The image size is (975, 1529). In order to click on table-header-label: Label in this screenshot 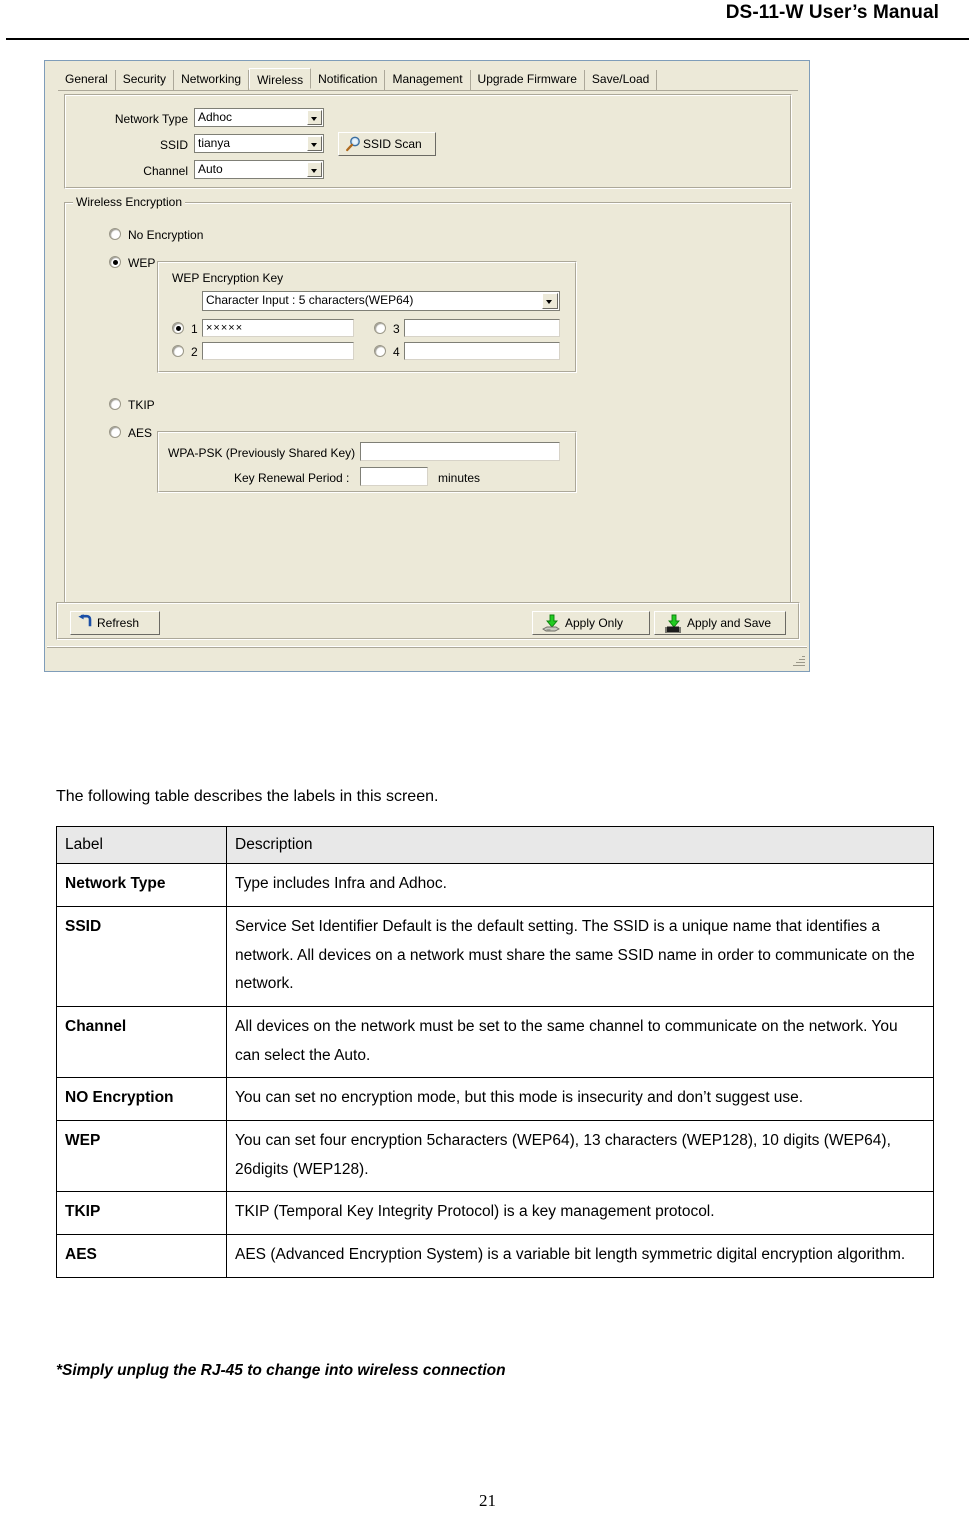, I will do `click(141, 845)`.